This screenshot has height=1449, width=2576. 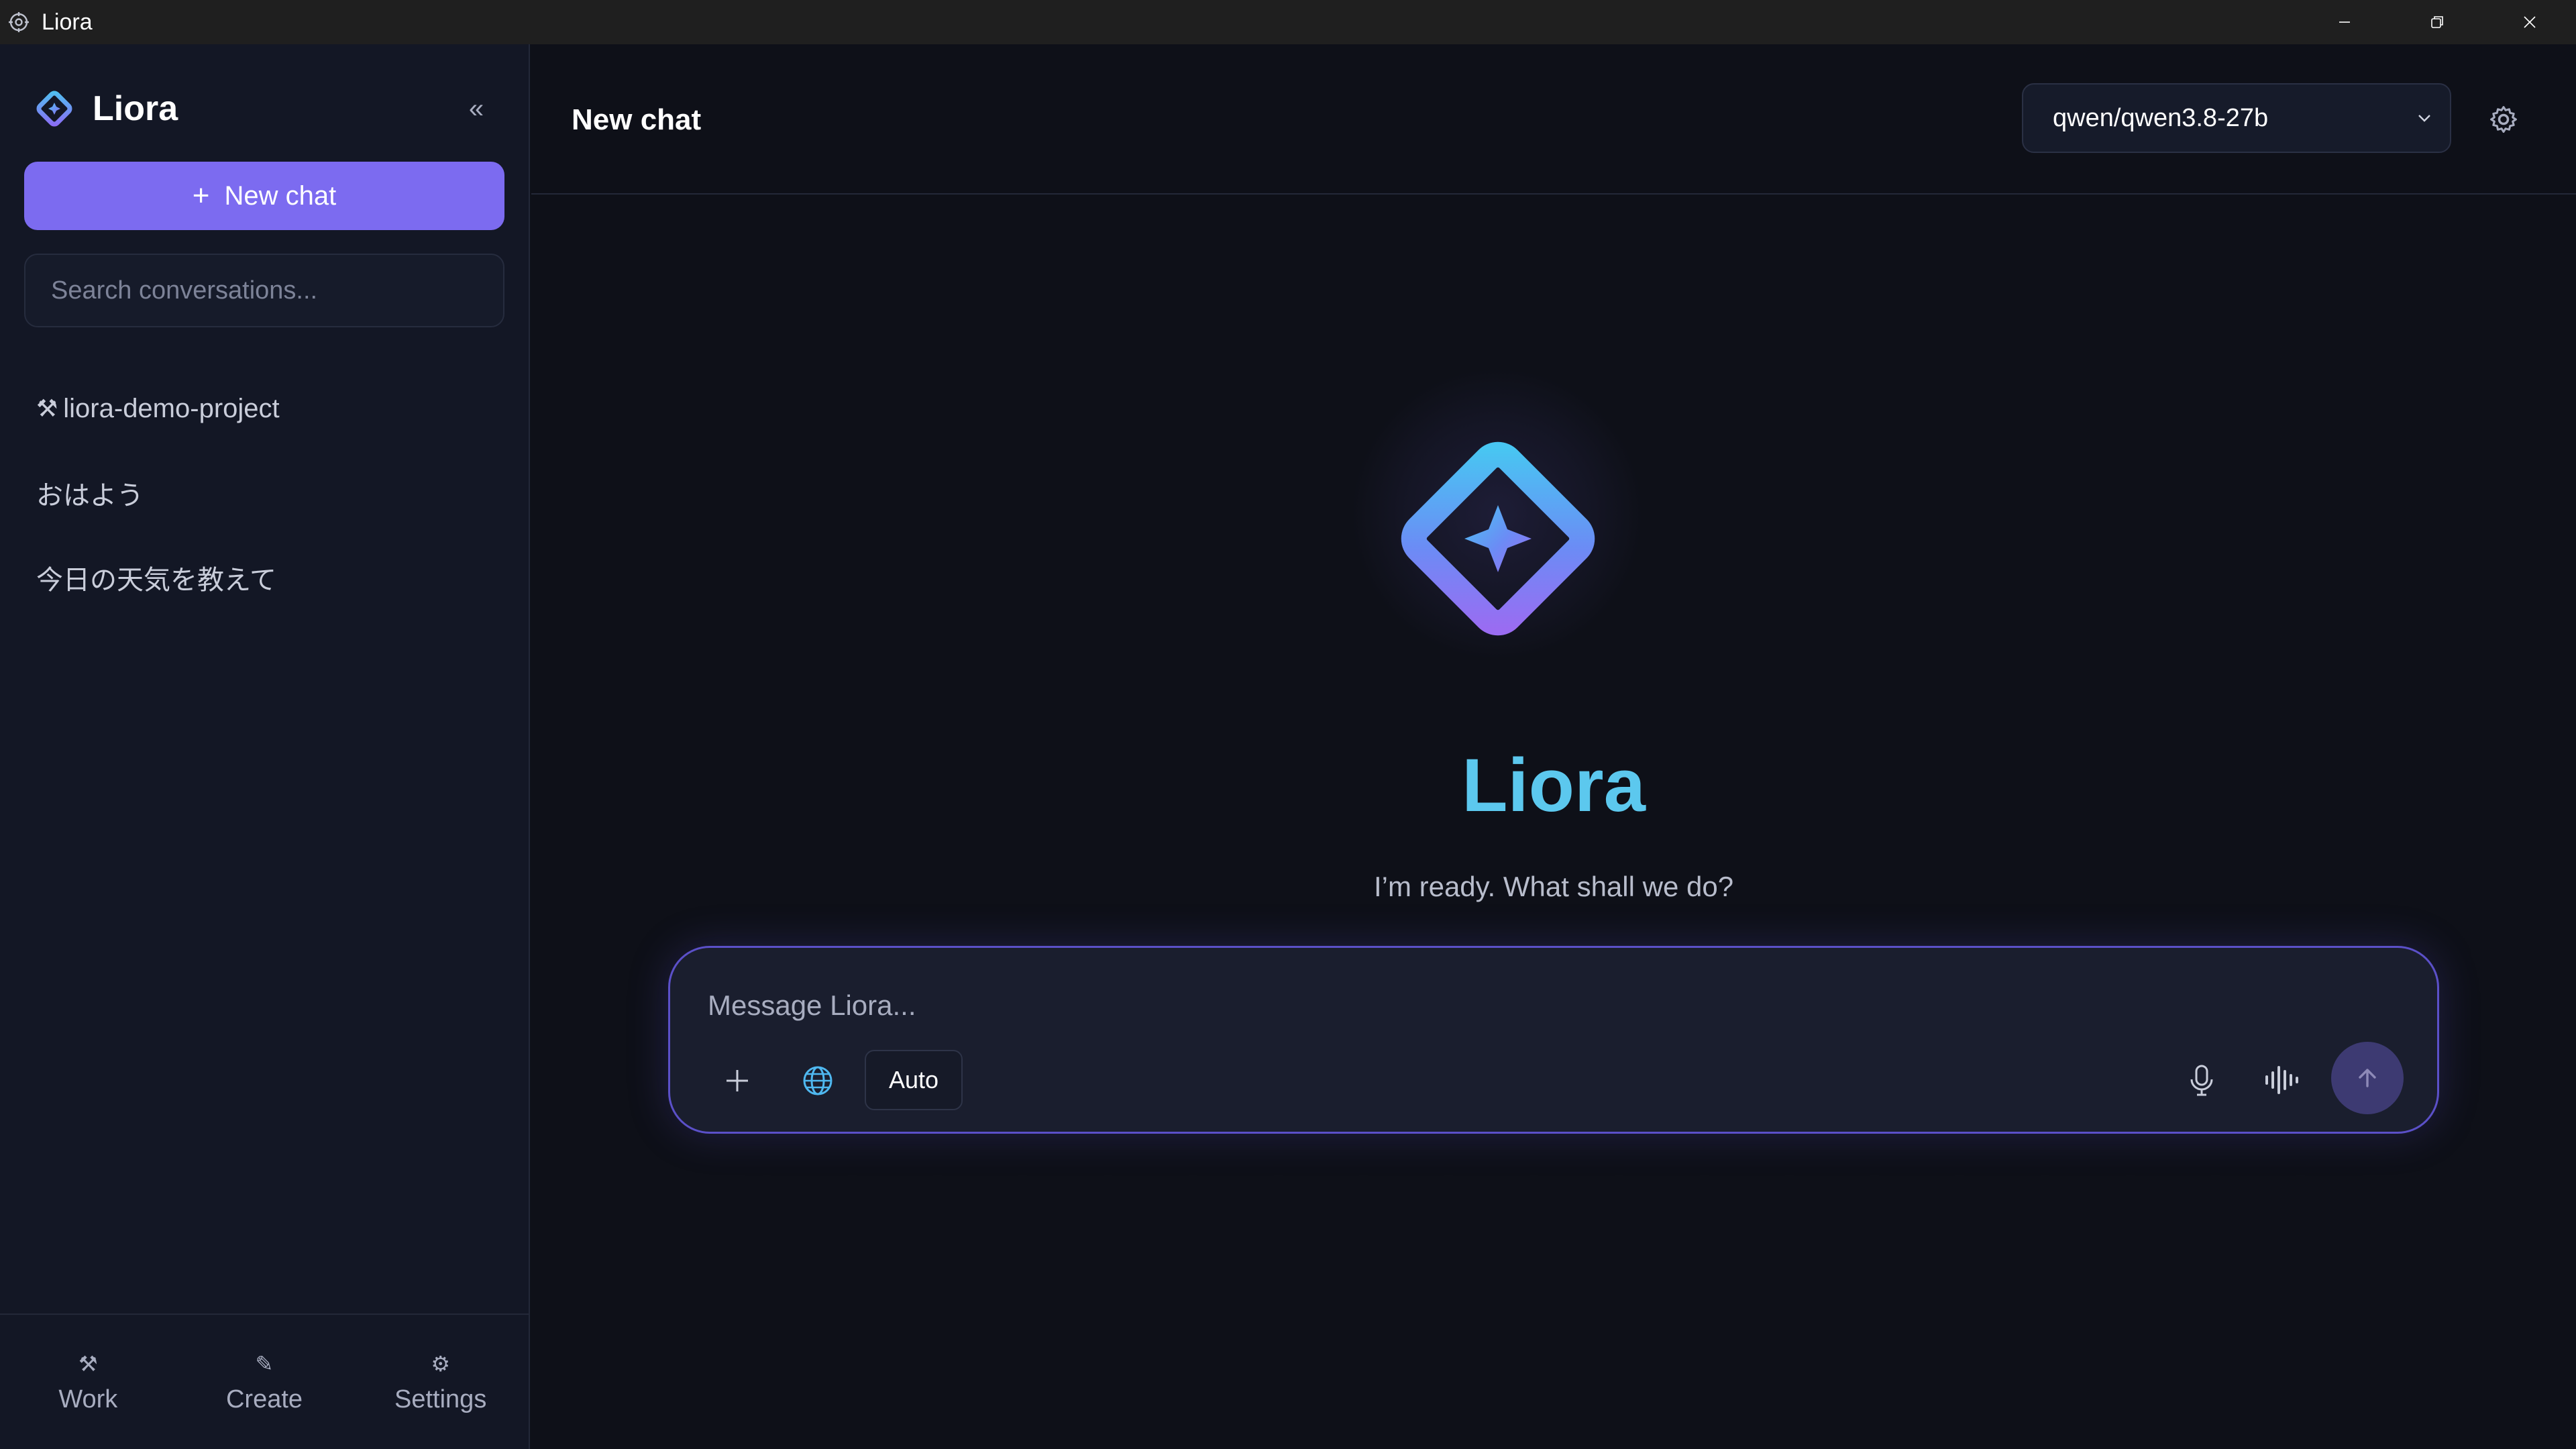 What do you see at coordinates (264, 1363) in the screenshot?
I see `pencil-icon: ✎` at bounding box center [264, 1363].